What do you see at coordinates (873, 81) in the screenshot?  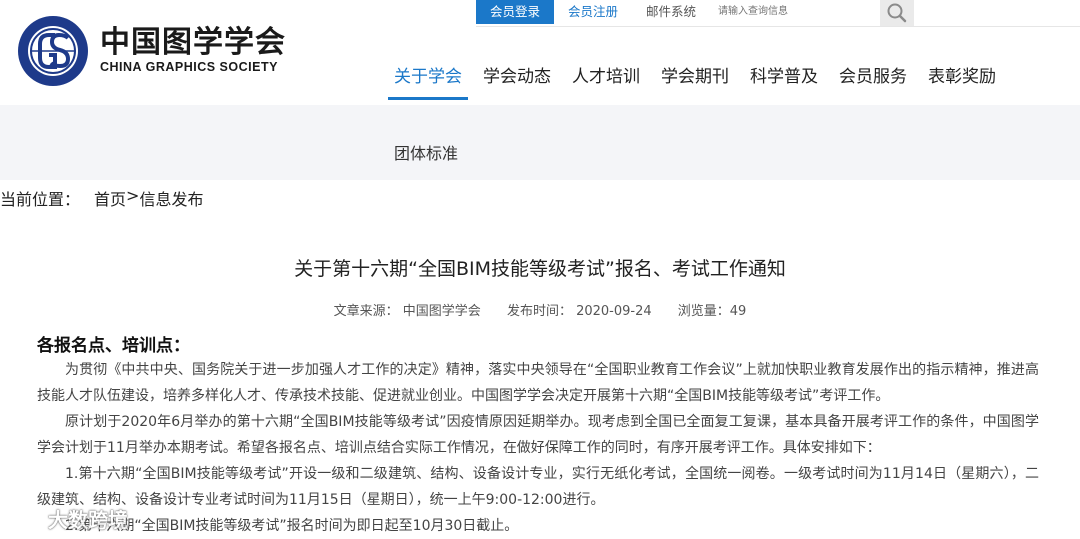 I see `nav-item-member-services: 会员服务` at bounding box center [873, 81].